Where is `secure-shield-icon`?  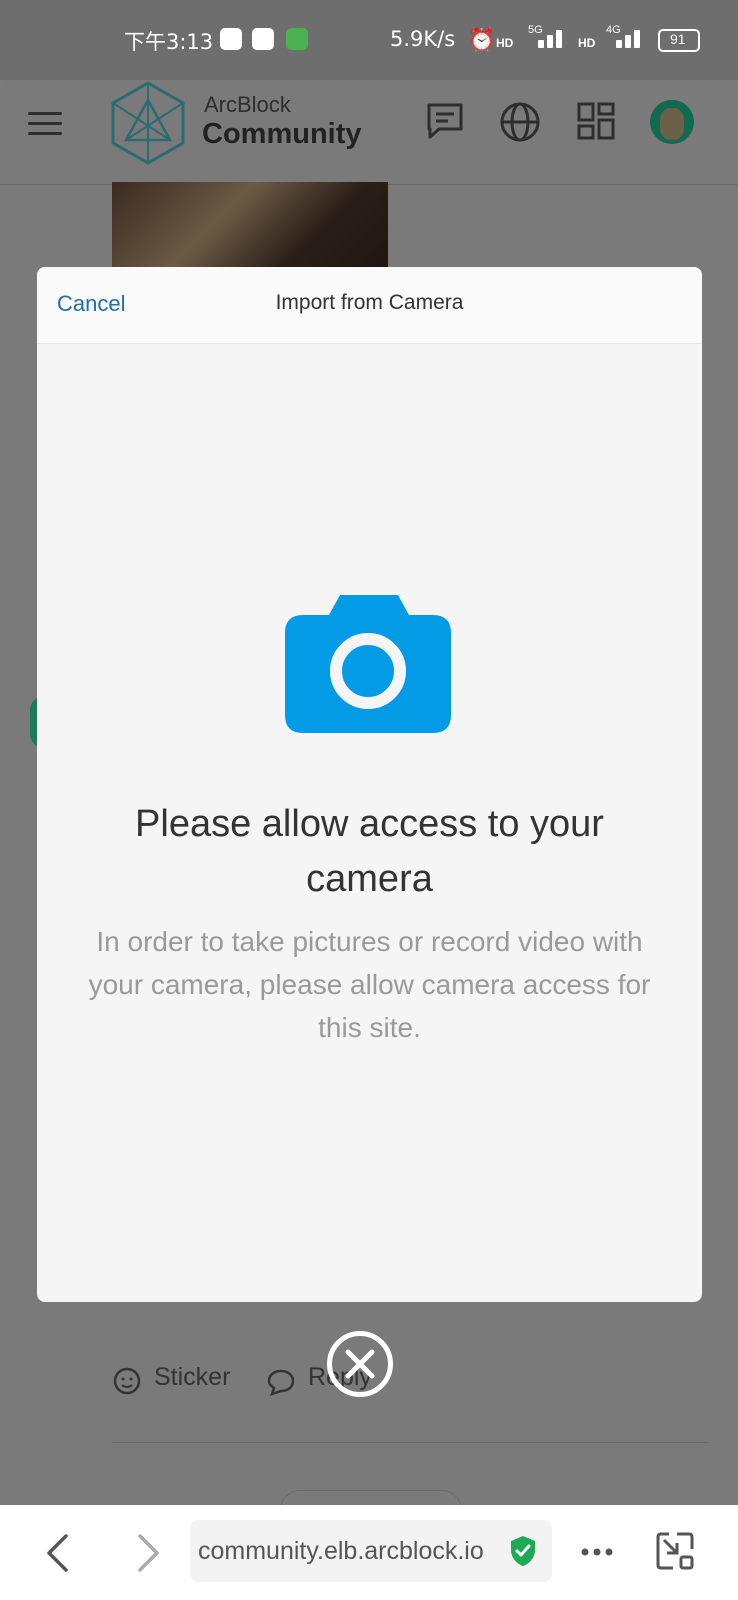
secure-shield-icon is located at coordinates (523, 1551).